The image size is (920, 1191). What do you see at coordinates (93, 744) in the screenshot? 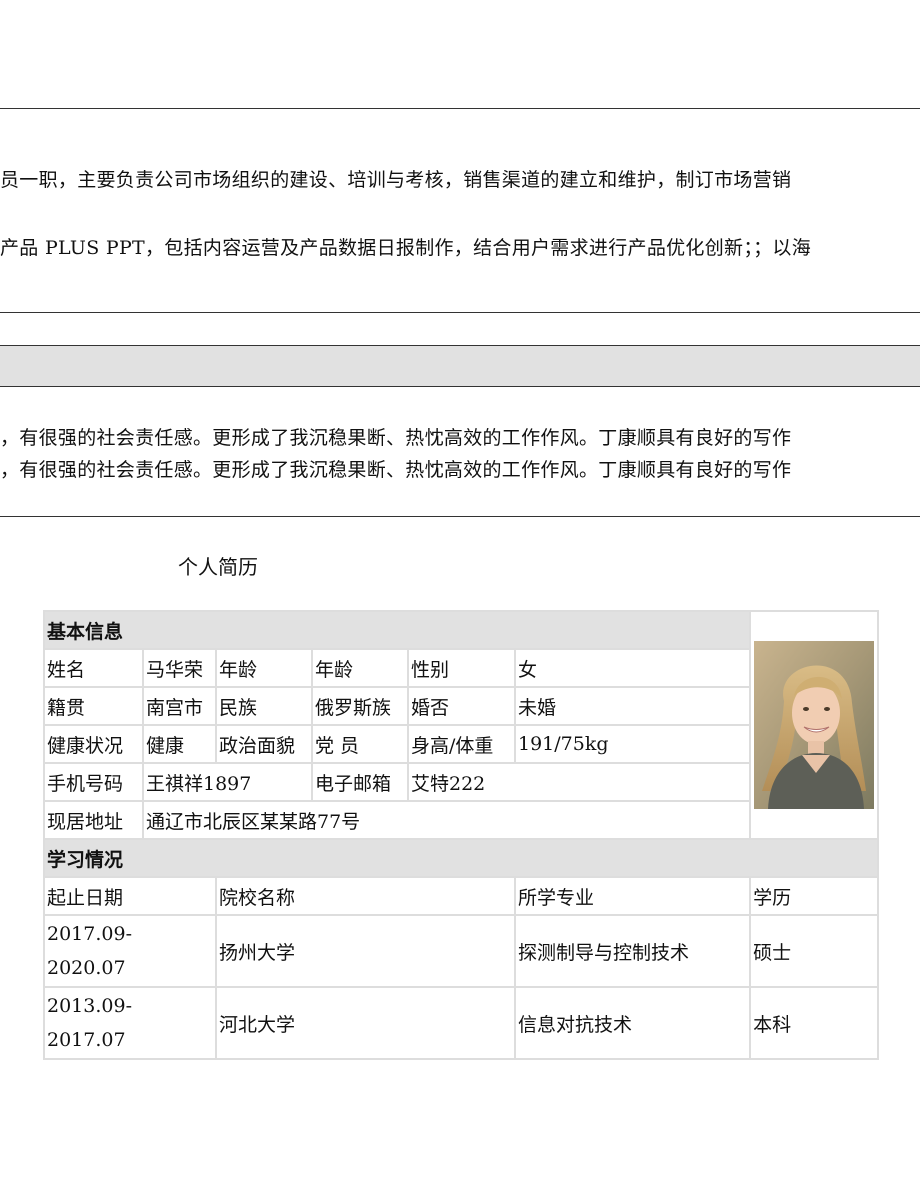
I see `health-label: 健康状况` at bounding box center [93, 744].